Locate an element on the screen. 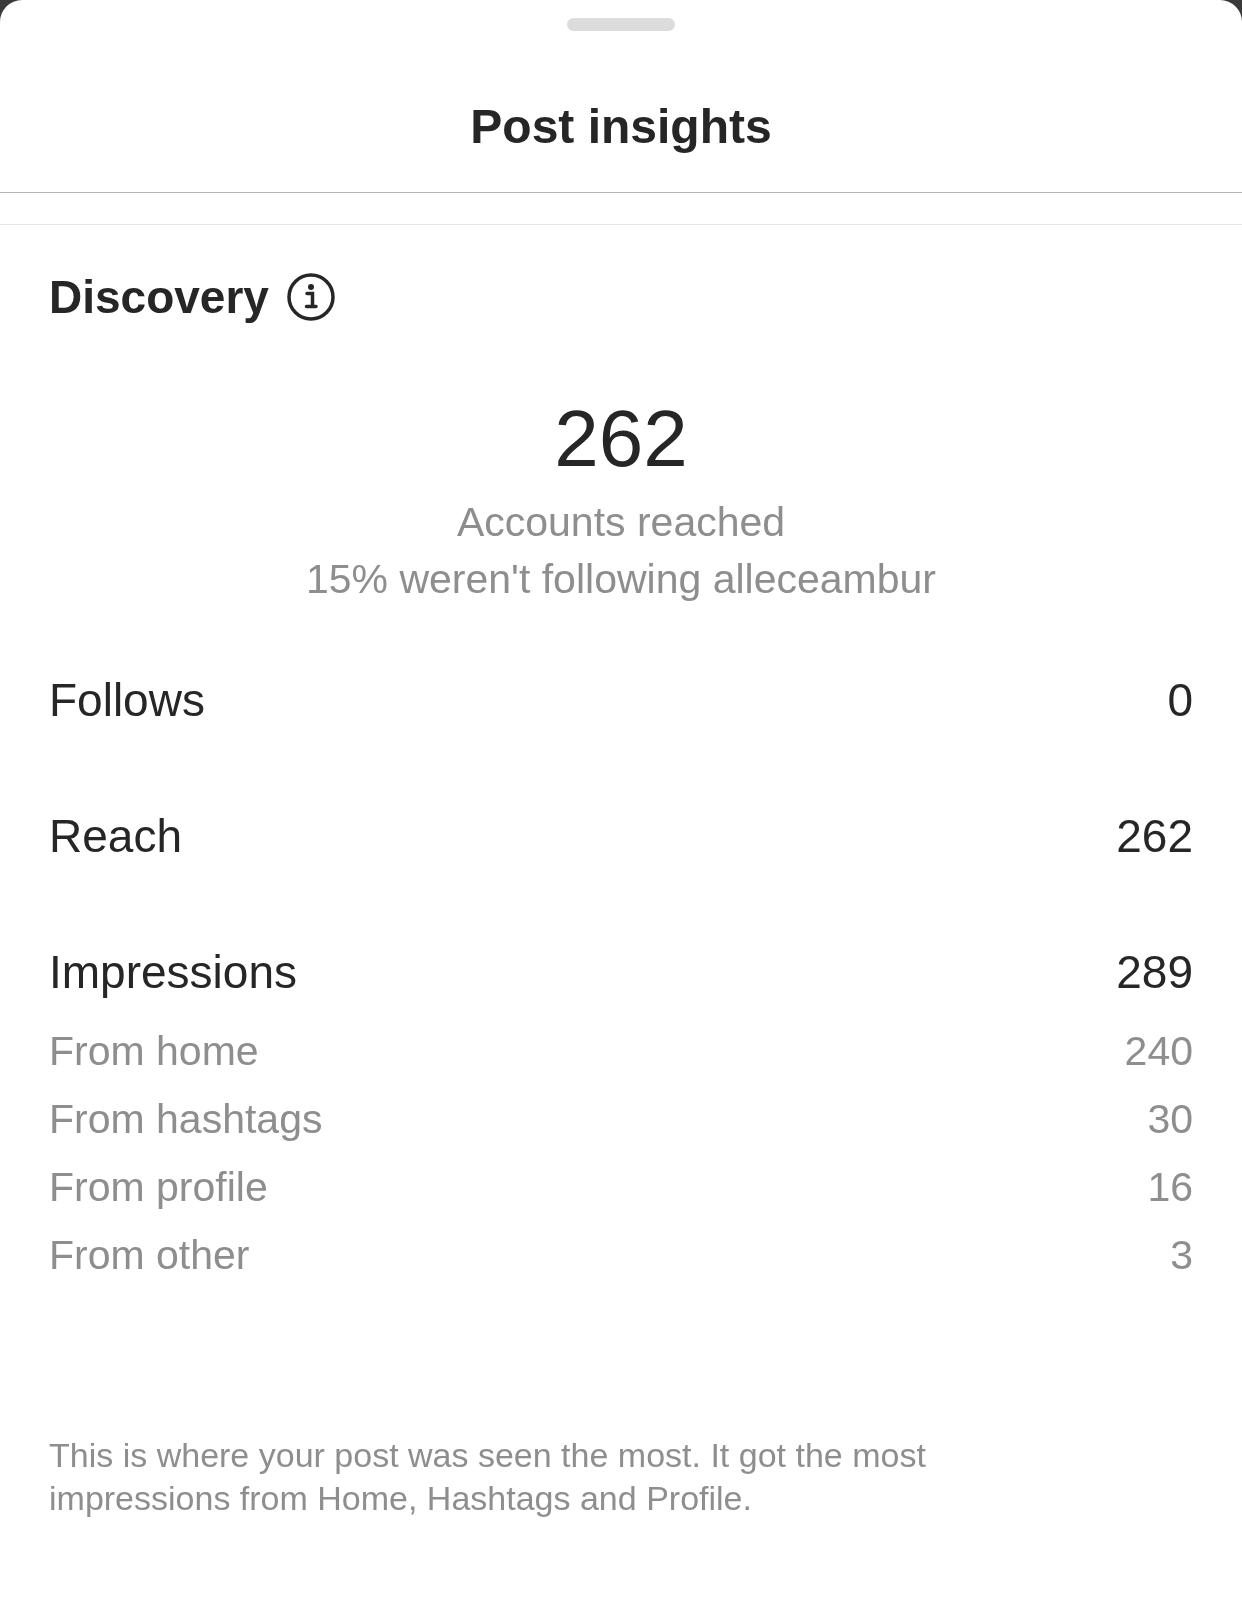 The height and width of the screenshot is (1604, 1242). breakdown-label: From profile is located at coordinates (158, 1187).